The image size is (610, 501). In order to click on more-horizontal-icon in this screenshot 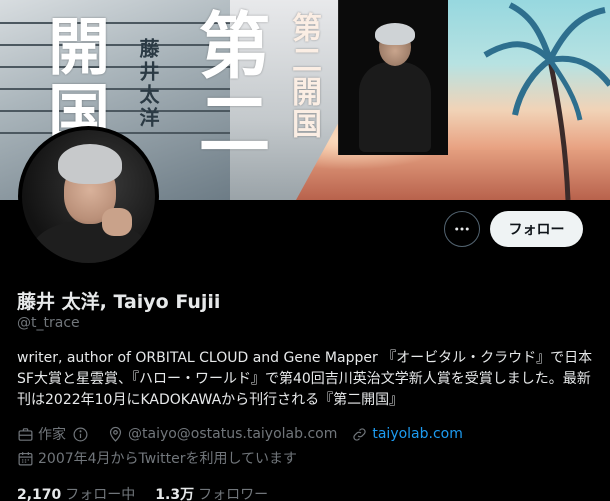, I will do `click(462, 229)`.